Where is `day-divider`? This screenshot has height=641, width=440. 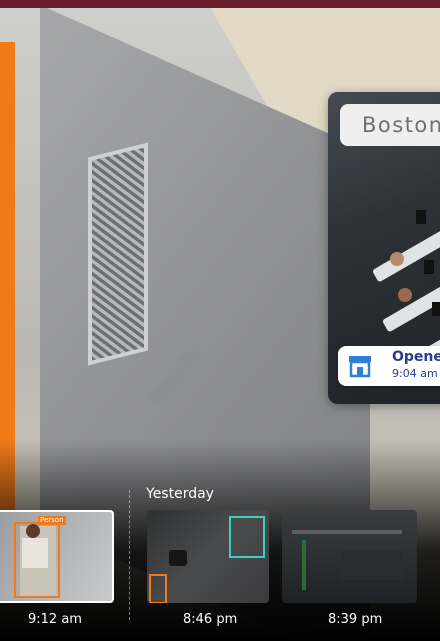 day-divider is located at coordinates (129, 555).